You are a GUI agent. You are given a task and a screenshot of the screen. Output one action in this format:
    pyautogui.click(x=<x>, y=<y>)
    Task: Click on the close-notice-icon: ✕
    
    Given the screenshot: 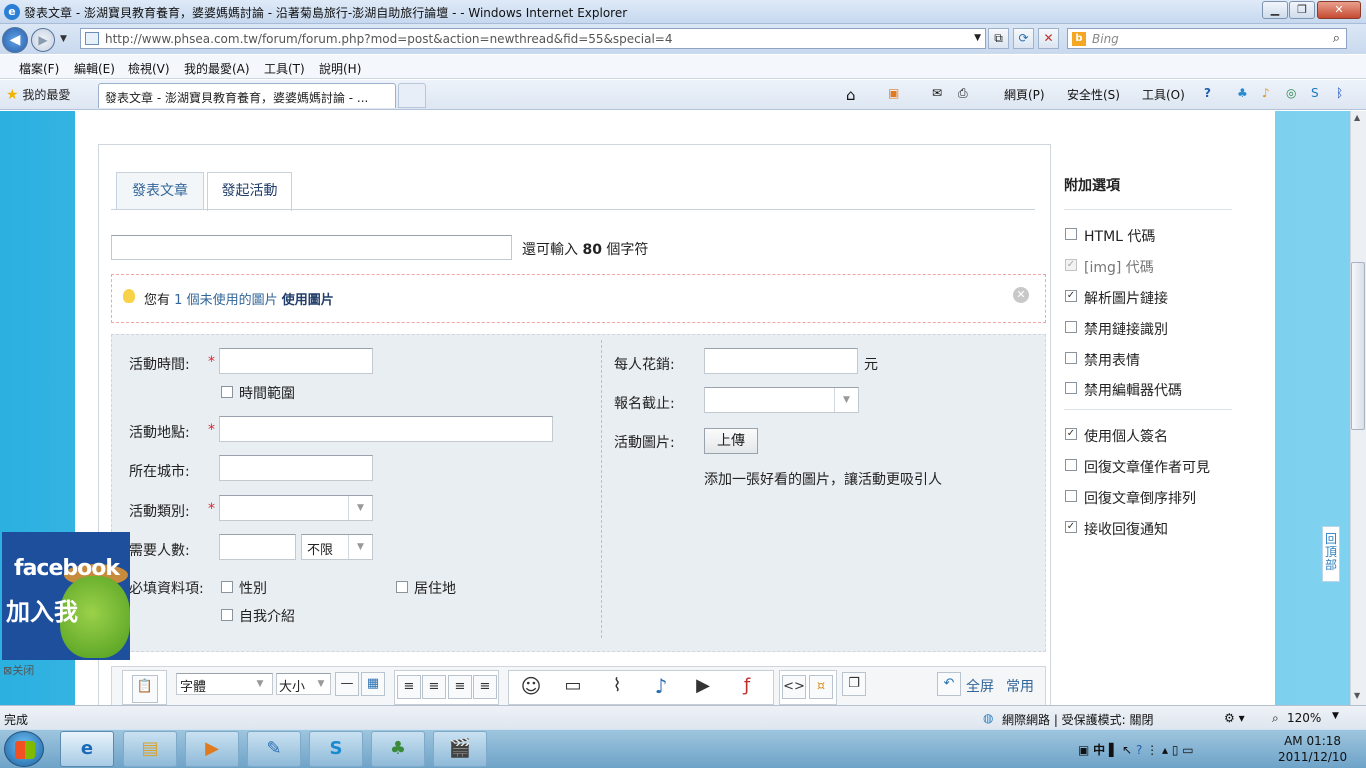 What is the action you would take?
    pyautogui.click(x=1021, y=295)
    